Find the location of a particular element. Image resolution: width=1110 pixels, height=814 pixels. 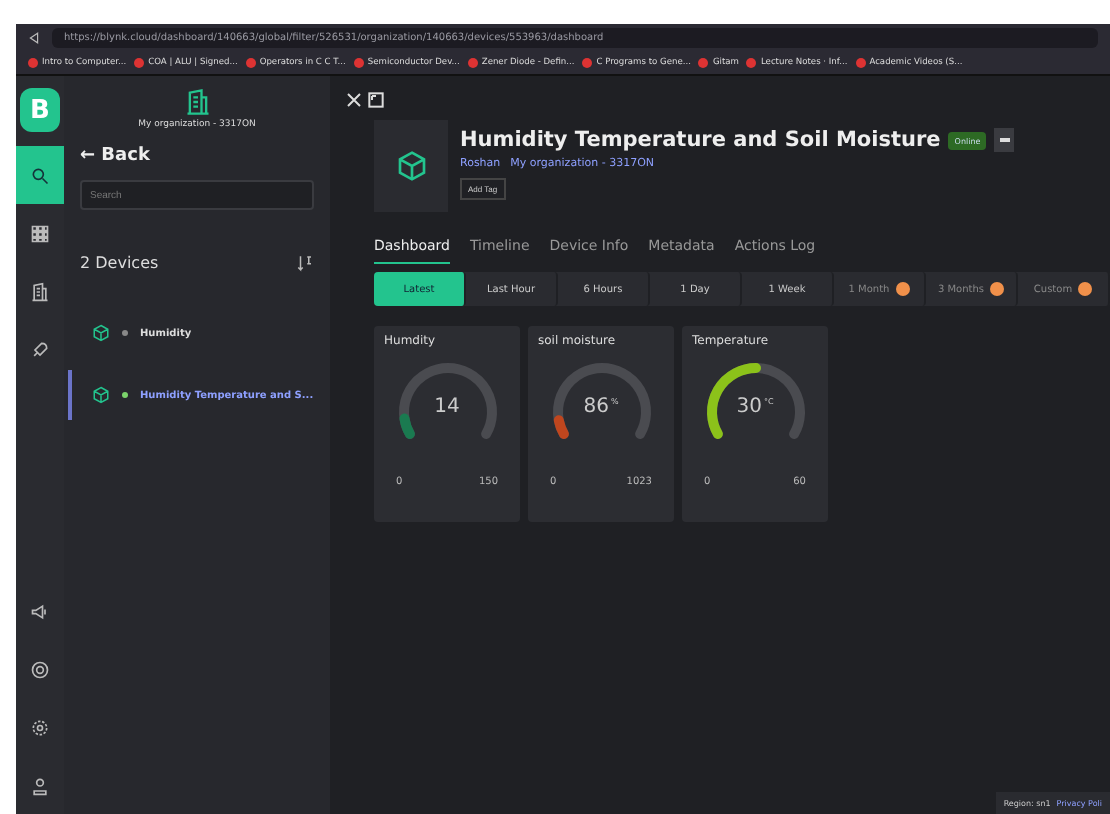

megaphone-icon is located at coordinates (40, 611).